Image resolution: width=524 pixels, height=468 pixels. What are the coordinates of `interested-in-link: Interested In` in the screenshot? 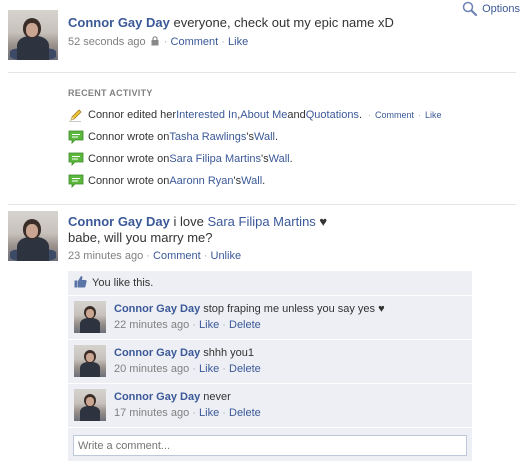 It's located at (206, 115).